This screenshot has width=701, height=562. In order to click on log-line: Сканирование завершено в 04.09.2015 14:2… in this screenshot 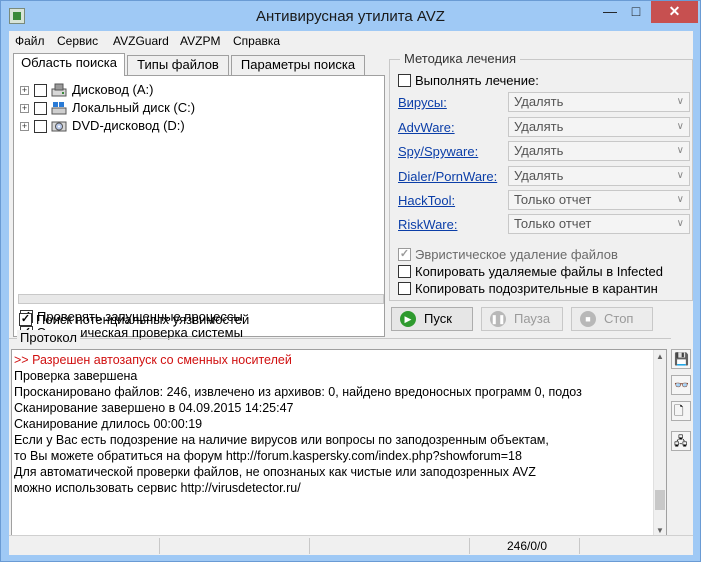, I will do `click(154, 408)`.